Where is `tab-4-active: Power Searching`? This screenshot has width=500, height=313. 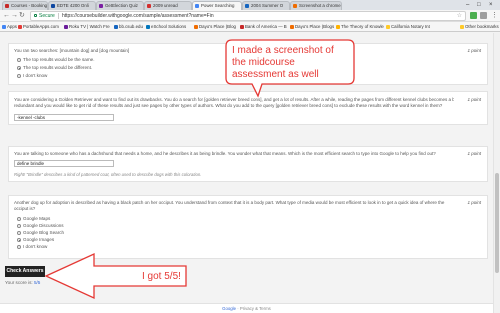 tab-4-active: Power Searching is located at coordinates (217, 5).